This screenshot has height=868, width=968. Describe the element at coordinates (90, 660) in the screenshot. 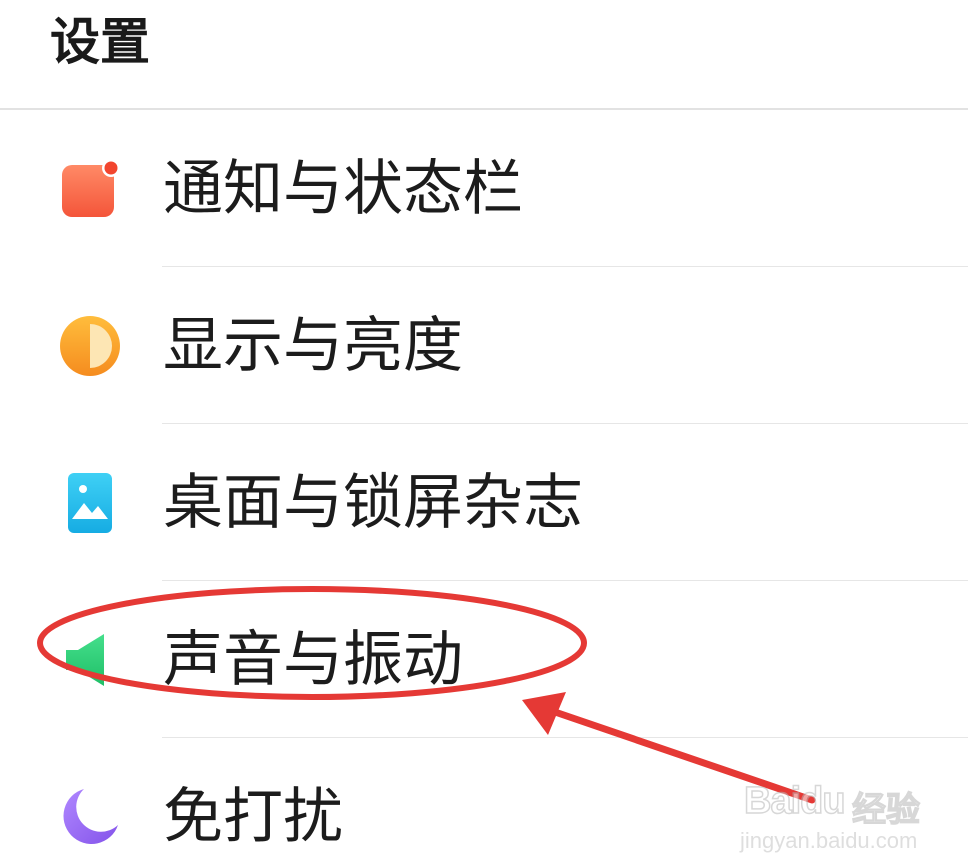

I see `sound-icon` at that location.